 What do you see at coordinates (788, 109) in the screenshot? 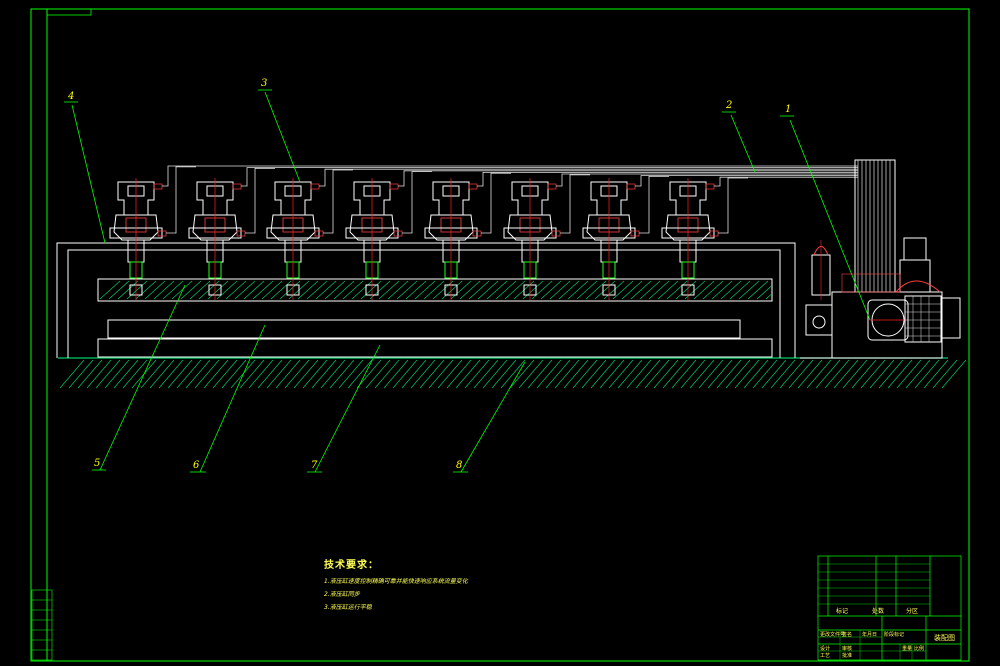
I see `balloon-1: 1` at bounding box center [788, 109].